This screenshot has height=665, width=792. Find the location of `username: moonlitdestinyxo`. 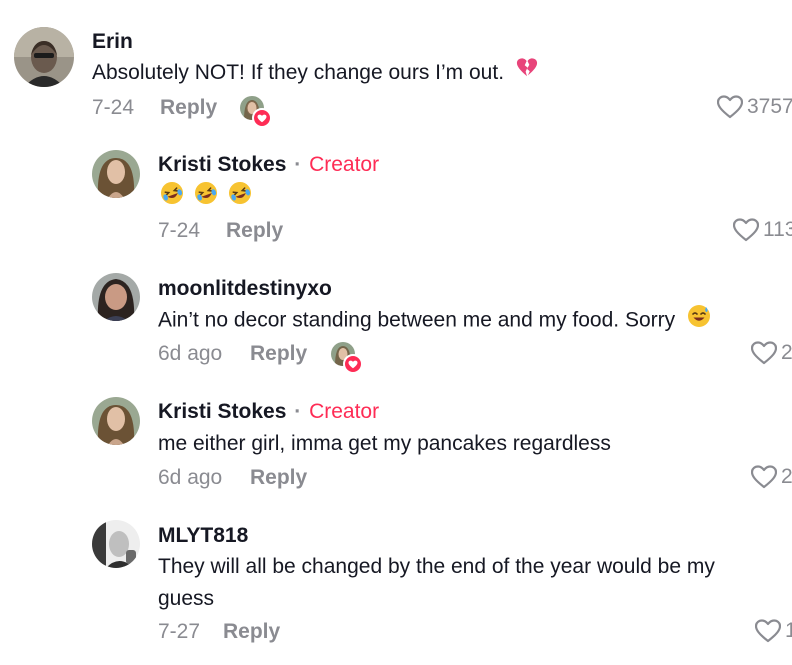

username: moonlitdestinyxo is located at coordinates (245, 289).